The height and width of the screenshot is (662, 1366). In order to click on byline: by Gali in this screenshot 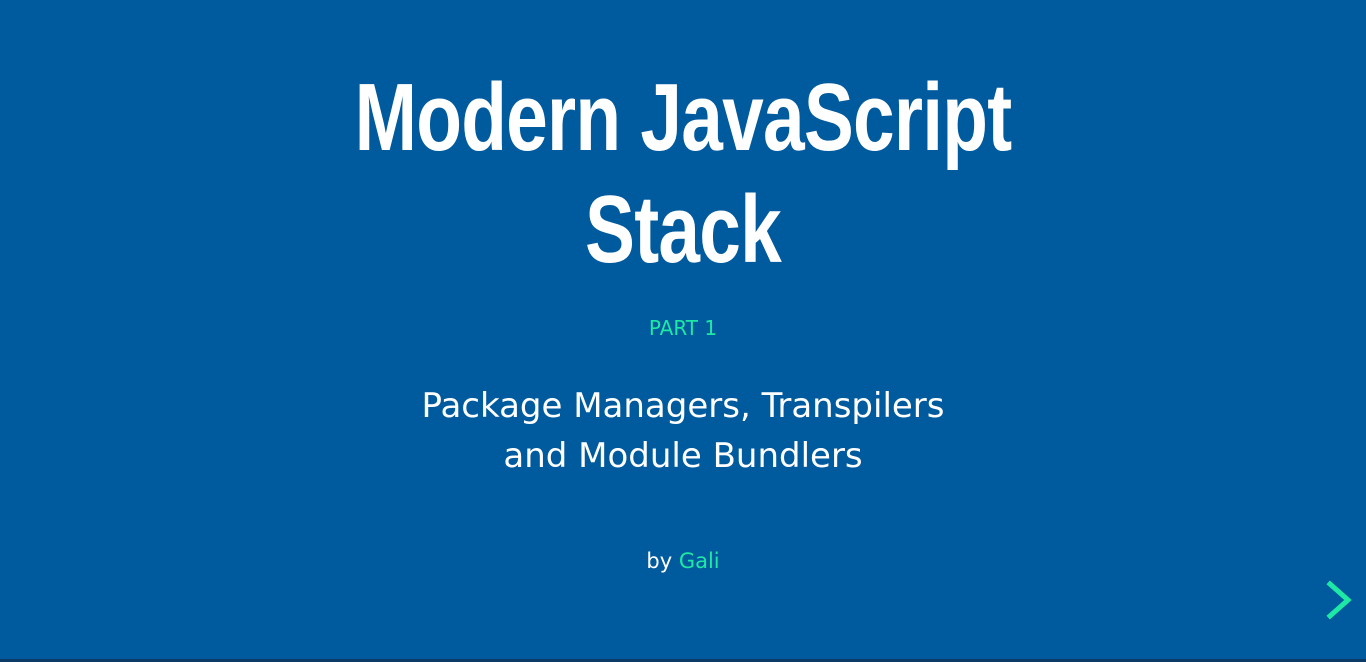, I will do `click(683, 561)`.